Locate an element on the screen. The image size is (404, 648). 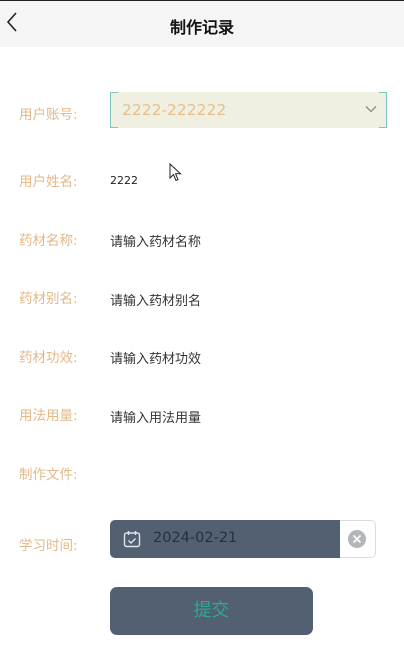
study-time-value: 2024-02-21 is located at coordinates (195, 538).